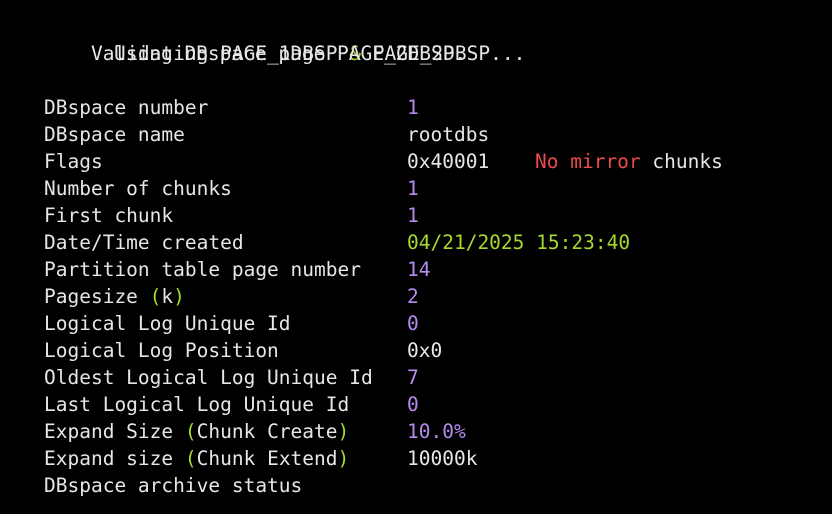 Image resolution: width=832 pixels, height=514 pixels. I want to click on value-dbspace-name: rootdbs, so click(448, 134).